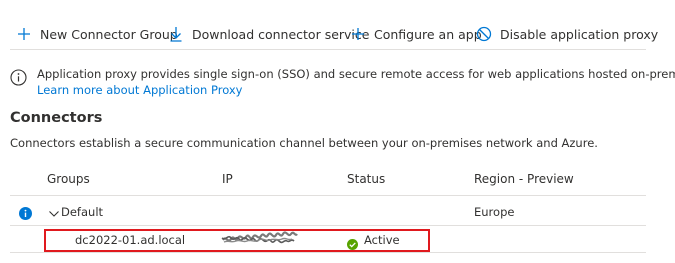 This screenshot has width=675, height=263. Describe the element at coordinates (328, 195) in the screenshot. I see `header-divider` at that location.